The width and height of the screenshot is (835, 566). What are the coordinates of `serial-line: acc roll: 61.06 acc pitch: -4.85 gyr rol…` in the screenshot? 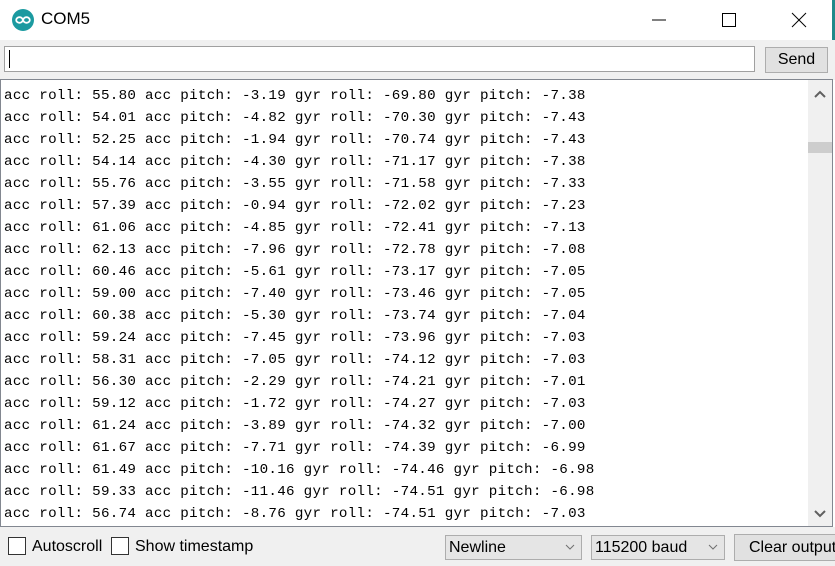 It's located at (295, 228).